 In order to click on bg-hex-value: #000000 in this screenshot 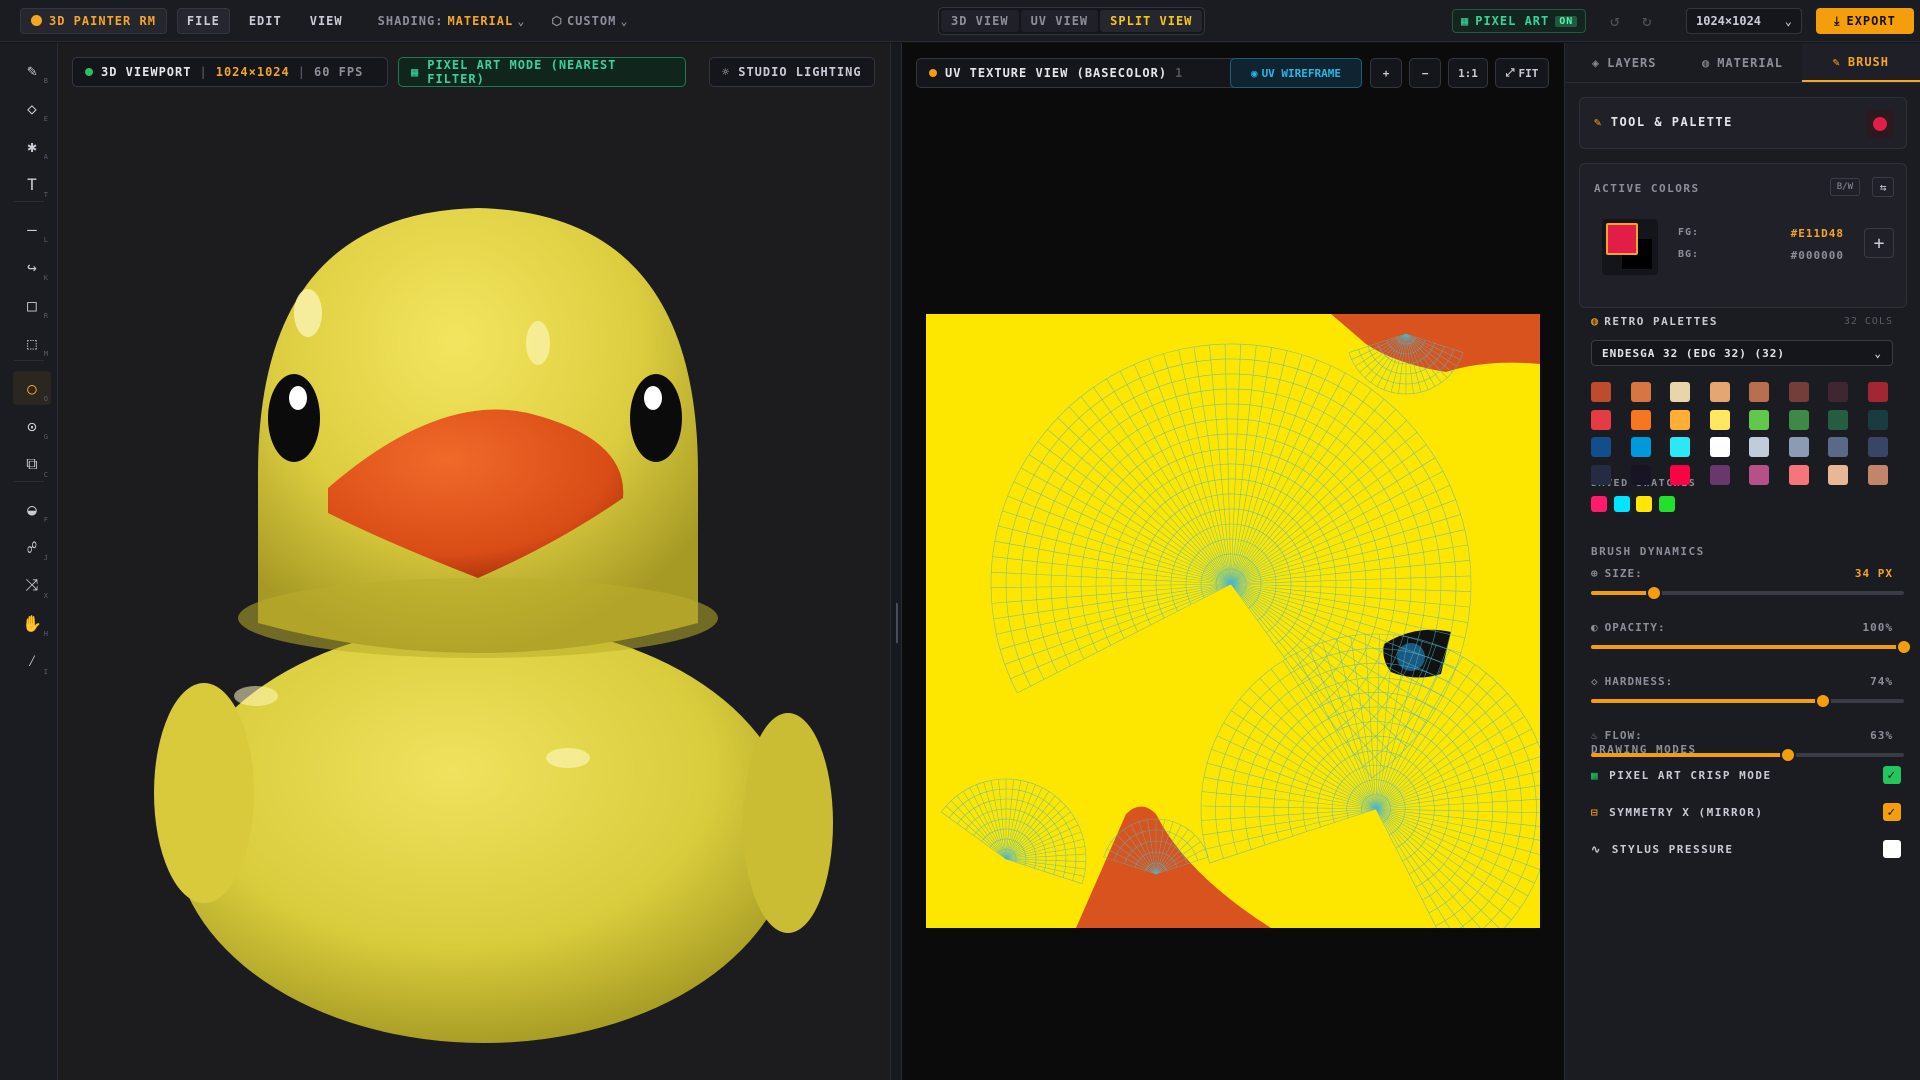, I will do `click(1817, 255)`.